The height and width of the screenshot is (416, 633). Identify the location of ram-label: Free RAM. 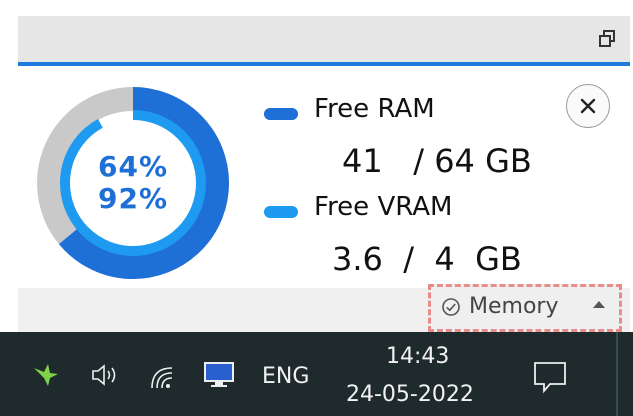
(374, 109).